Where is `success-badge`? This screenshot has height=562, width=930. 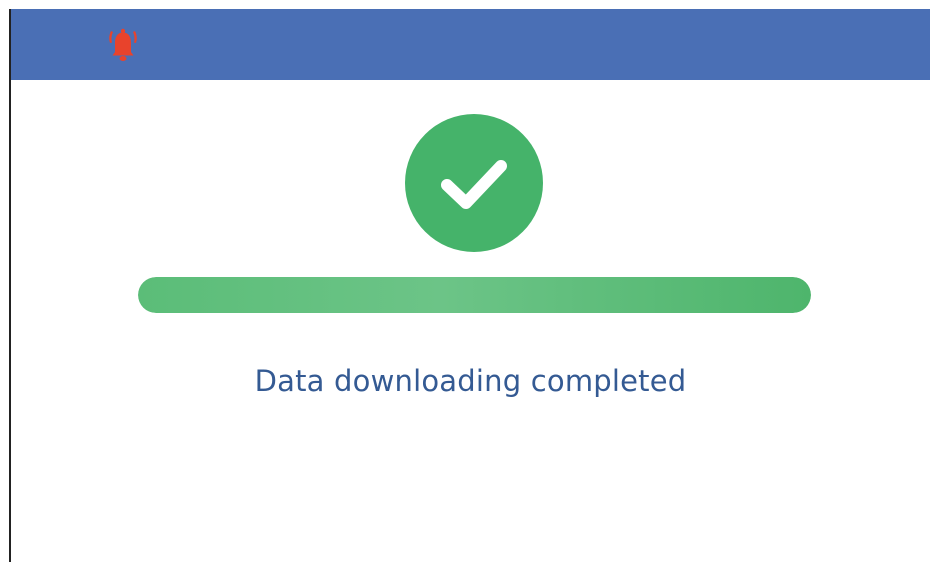 success-badge is located at coordinates (474, 183).